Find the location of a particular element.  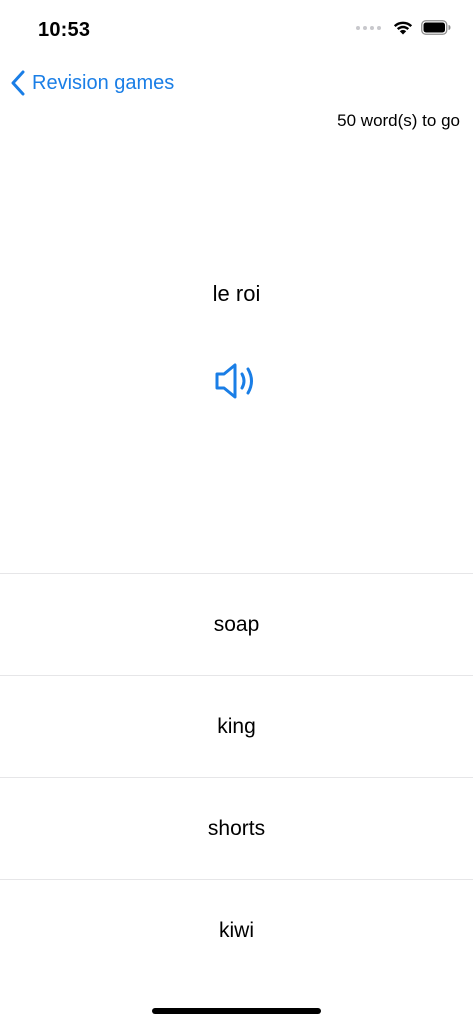

wifi-icon is located at coordinates (403, 28).